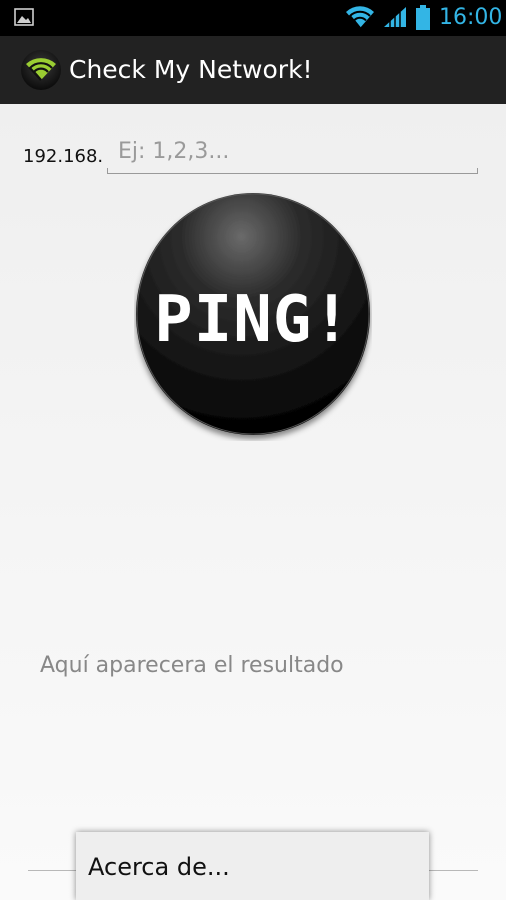 The width and height of the screenshot is (506, 900). I want to click on result-text: Aquí aparecera el resultado, so click(192, 665).